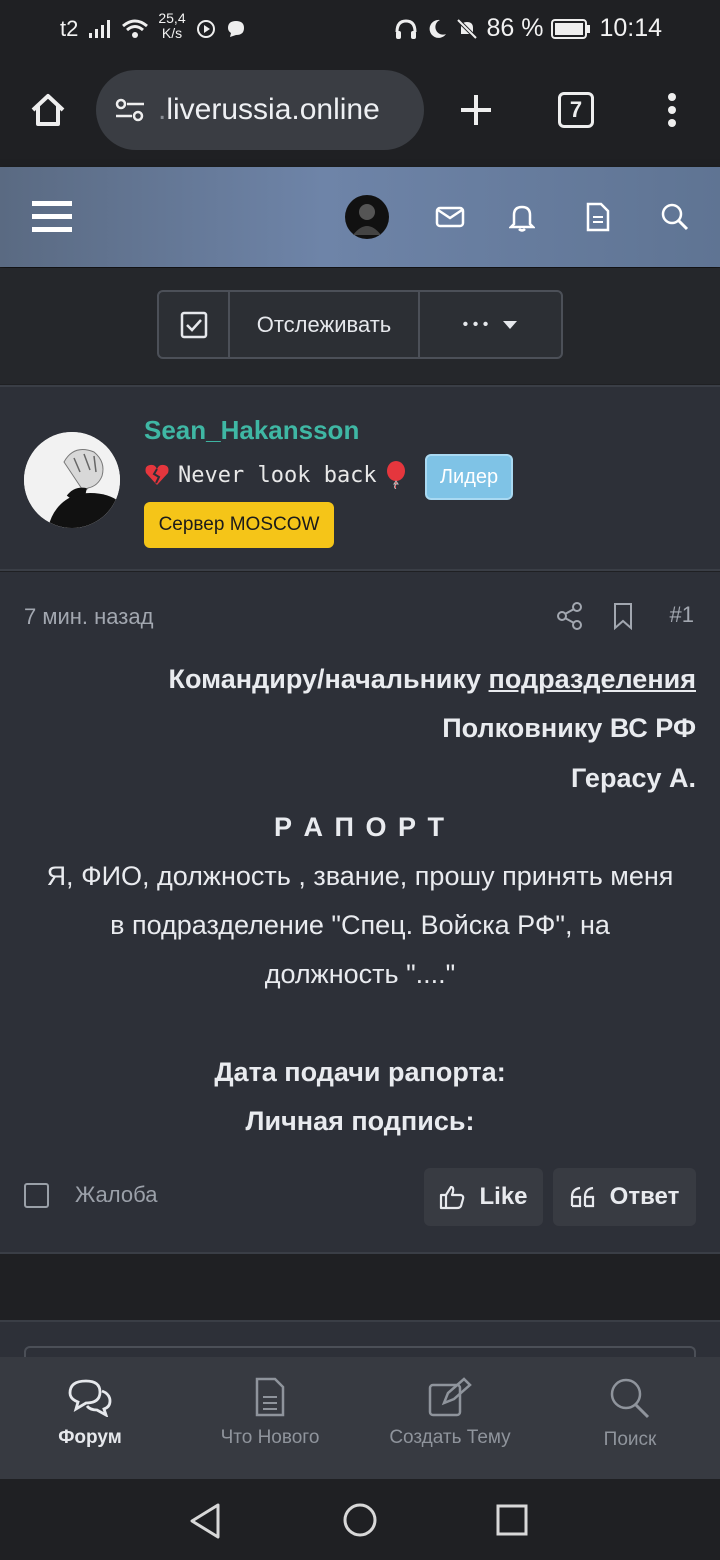 Image resolution: width=720 pixels, height=1560 pixels. Describe the element at coordinates (569, 728) in the screenshot. I see `addressee-line-2: Полковнику ВС РФ` at that location.